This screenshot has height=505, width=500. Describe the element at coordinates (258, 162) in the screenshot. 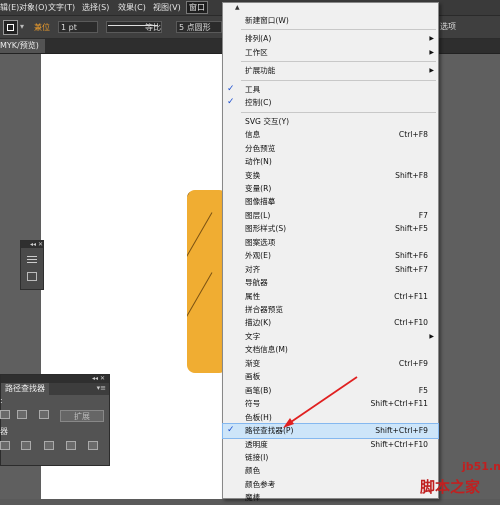

I see `menu-item-label: 动作(N)` at that location.